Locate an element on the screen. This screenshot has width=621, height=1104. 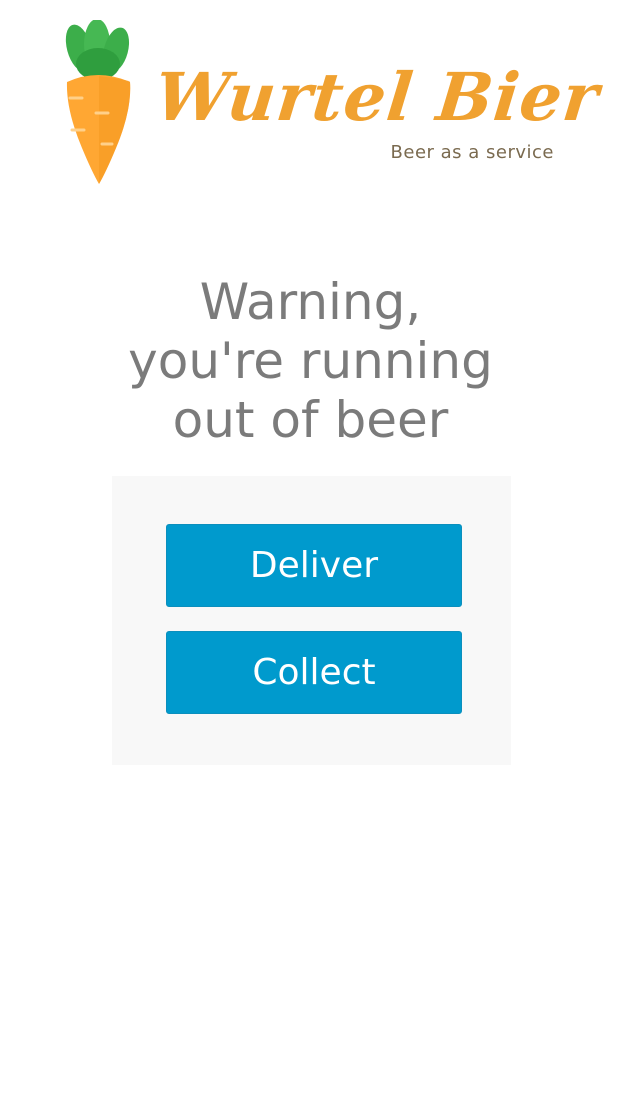
brand-name: Wurtel Bier is located at coordinates (377, 97).